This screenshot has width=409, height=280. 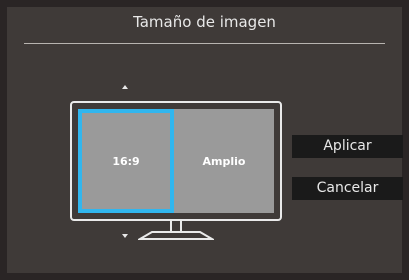 I want to click on option-16-9: 16:9, so click(x=126, y=161).